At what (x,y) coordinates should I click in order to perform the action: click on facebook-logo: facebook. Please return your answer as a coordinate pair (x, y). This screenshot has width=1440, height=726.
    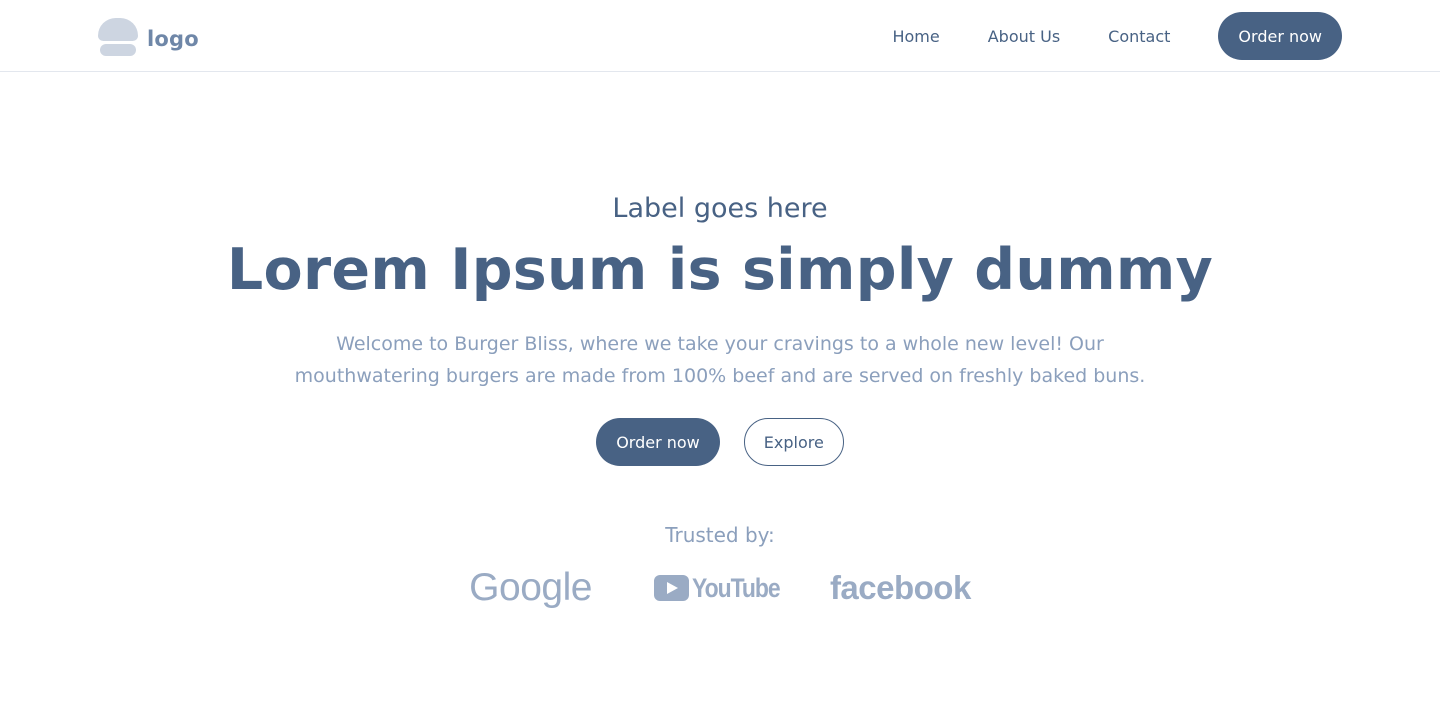
    Looking at the image, I should click on (900, 587).